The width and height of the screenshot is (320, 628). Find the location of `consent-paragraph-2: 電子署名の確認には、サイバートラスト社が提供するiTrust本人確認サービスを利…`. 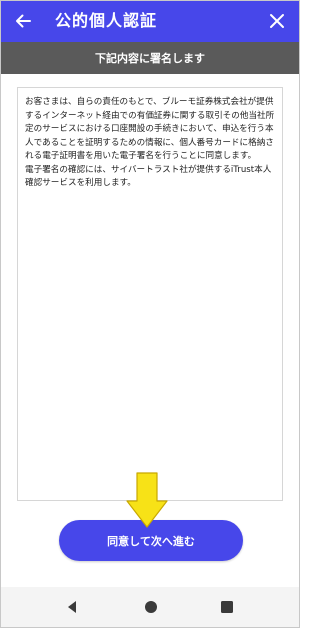

consent-paragraph-2: 電子署名の確認には、サイバートラスト社が提供するiTrust本人確認サービスを利… is located at coordinates (148, 176).